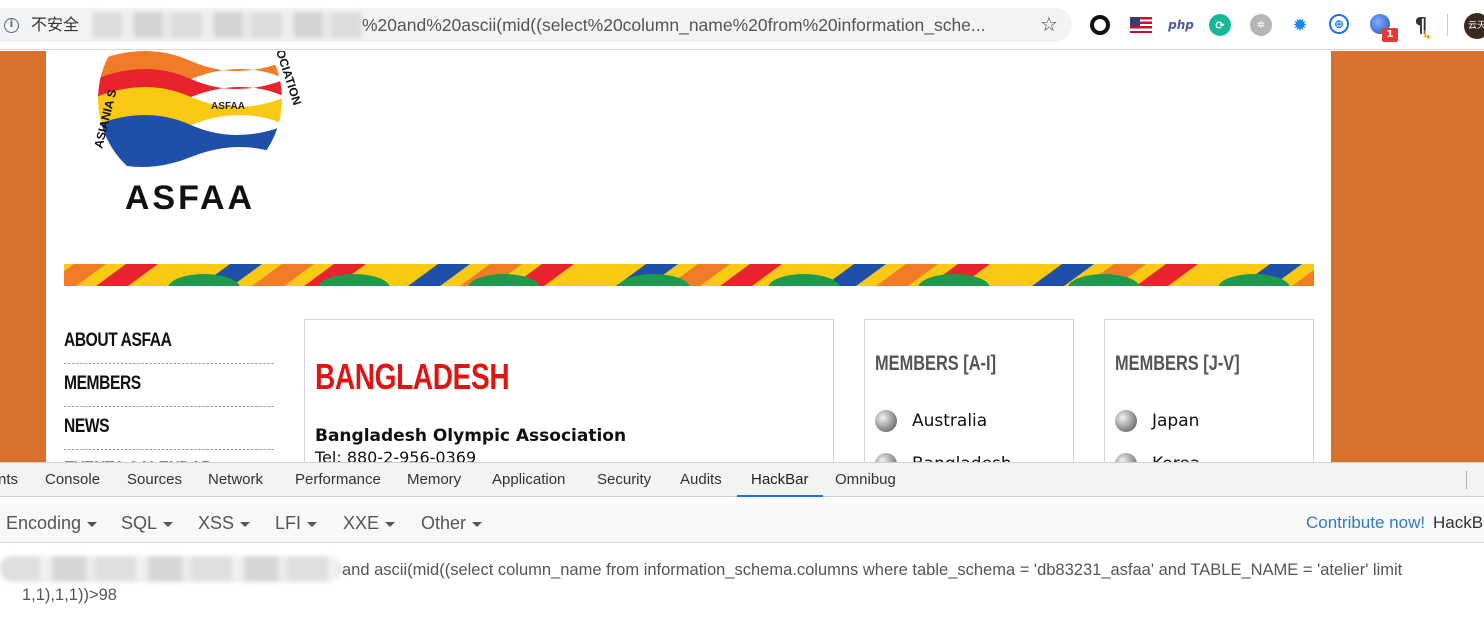  Describe the element at coordinates (69, 595) in the screenshot. I see `query-line-2: 1,1),1,1))>98` at that location.